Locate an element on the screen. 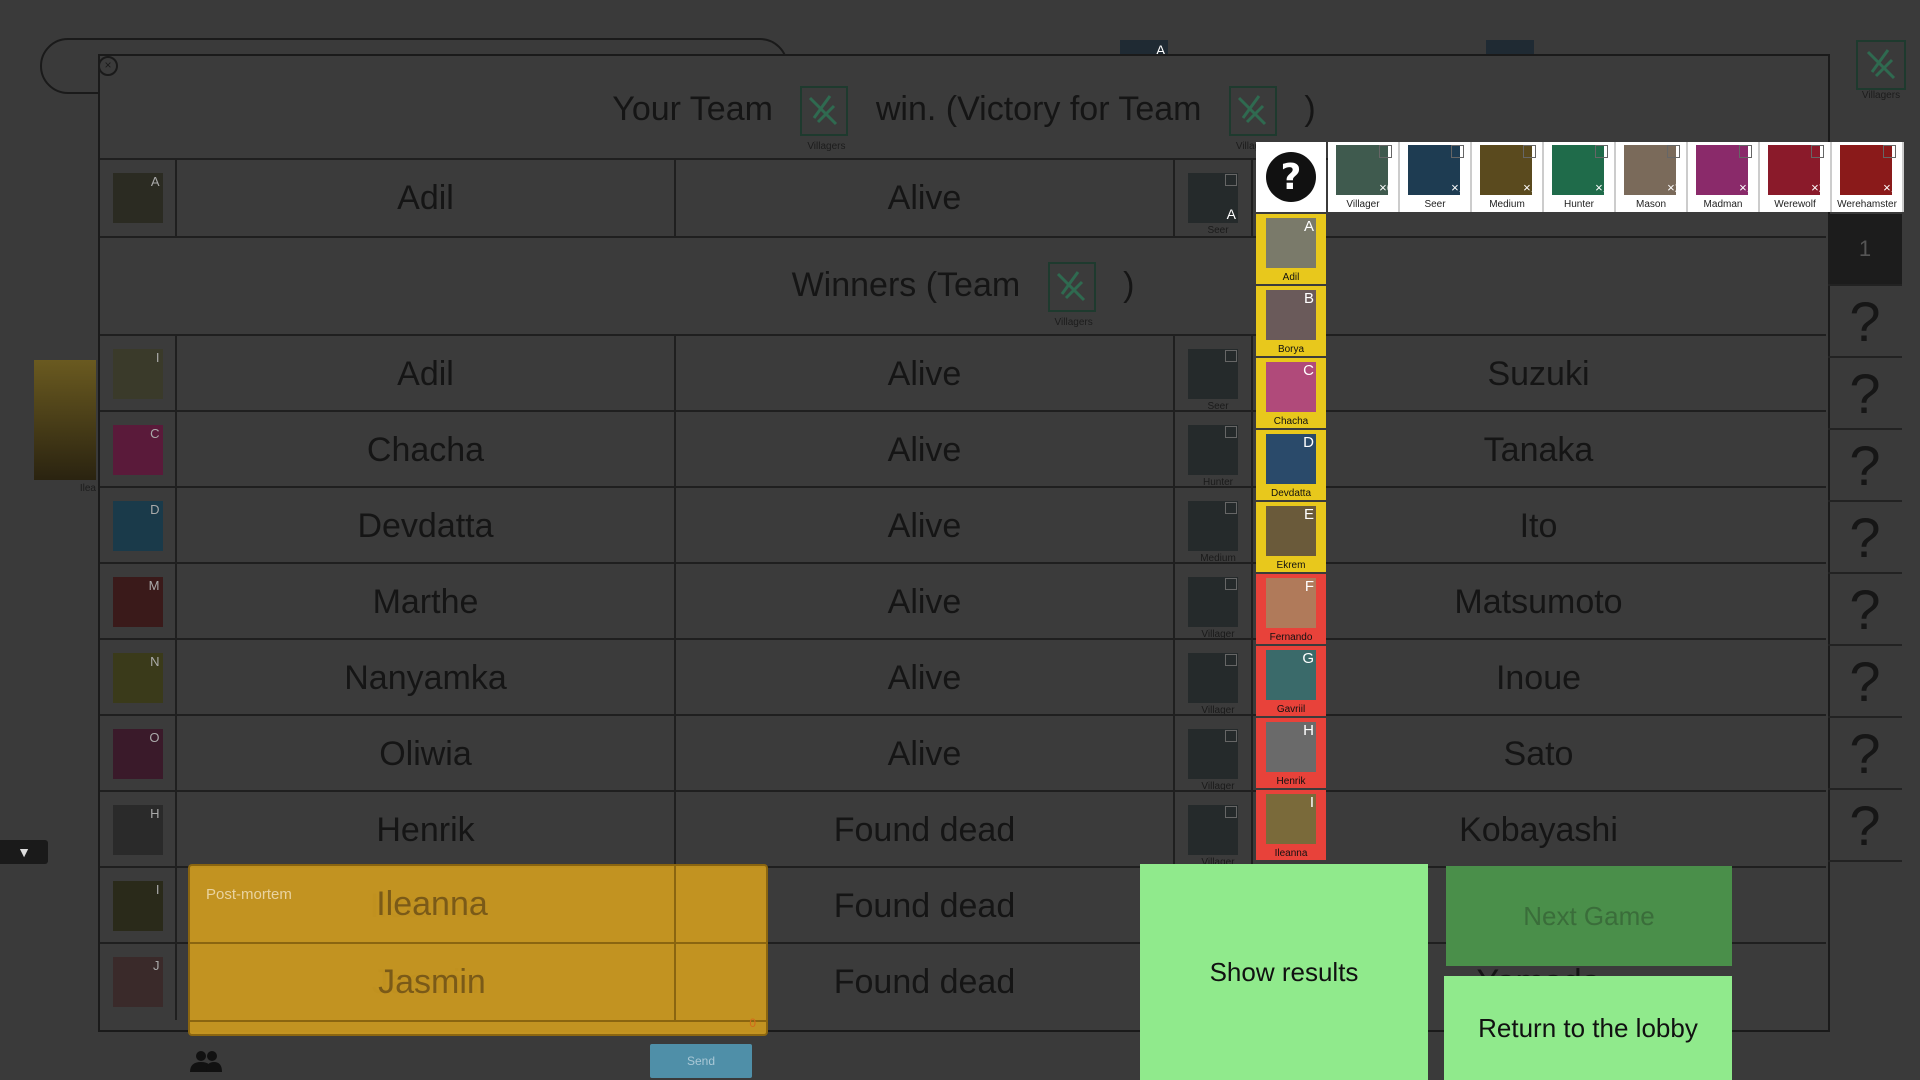 The image size is (1920, 1080). avatar: H is located at coordinates (137, 830).